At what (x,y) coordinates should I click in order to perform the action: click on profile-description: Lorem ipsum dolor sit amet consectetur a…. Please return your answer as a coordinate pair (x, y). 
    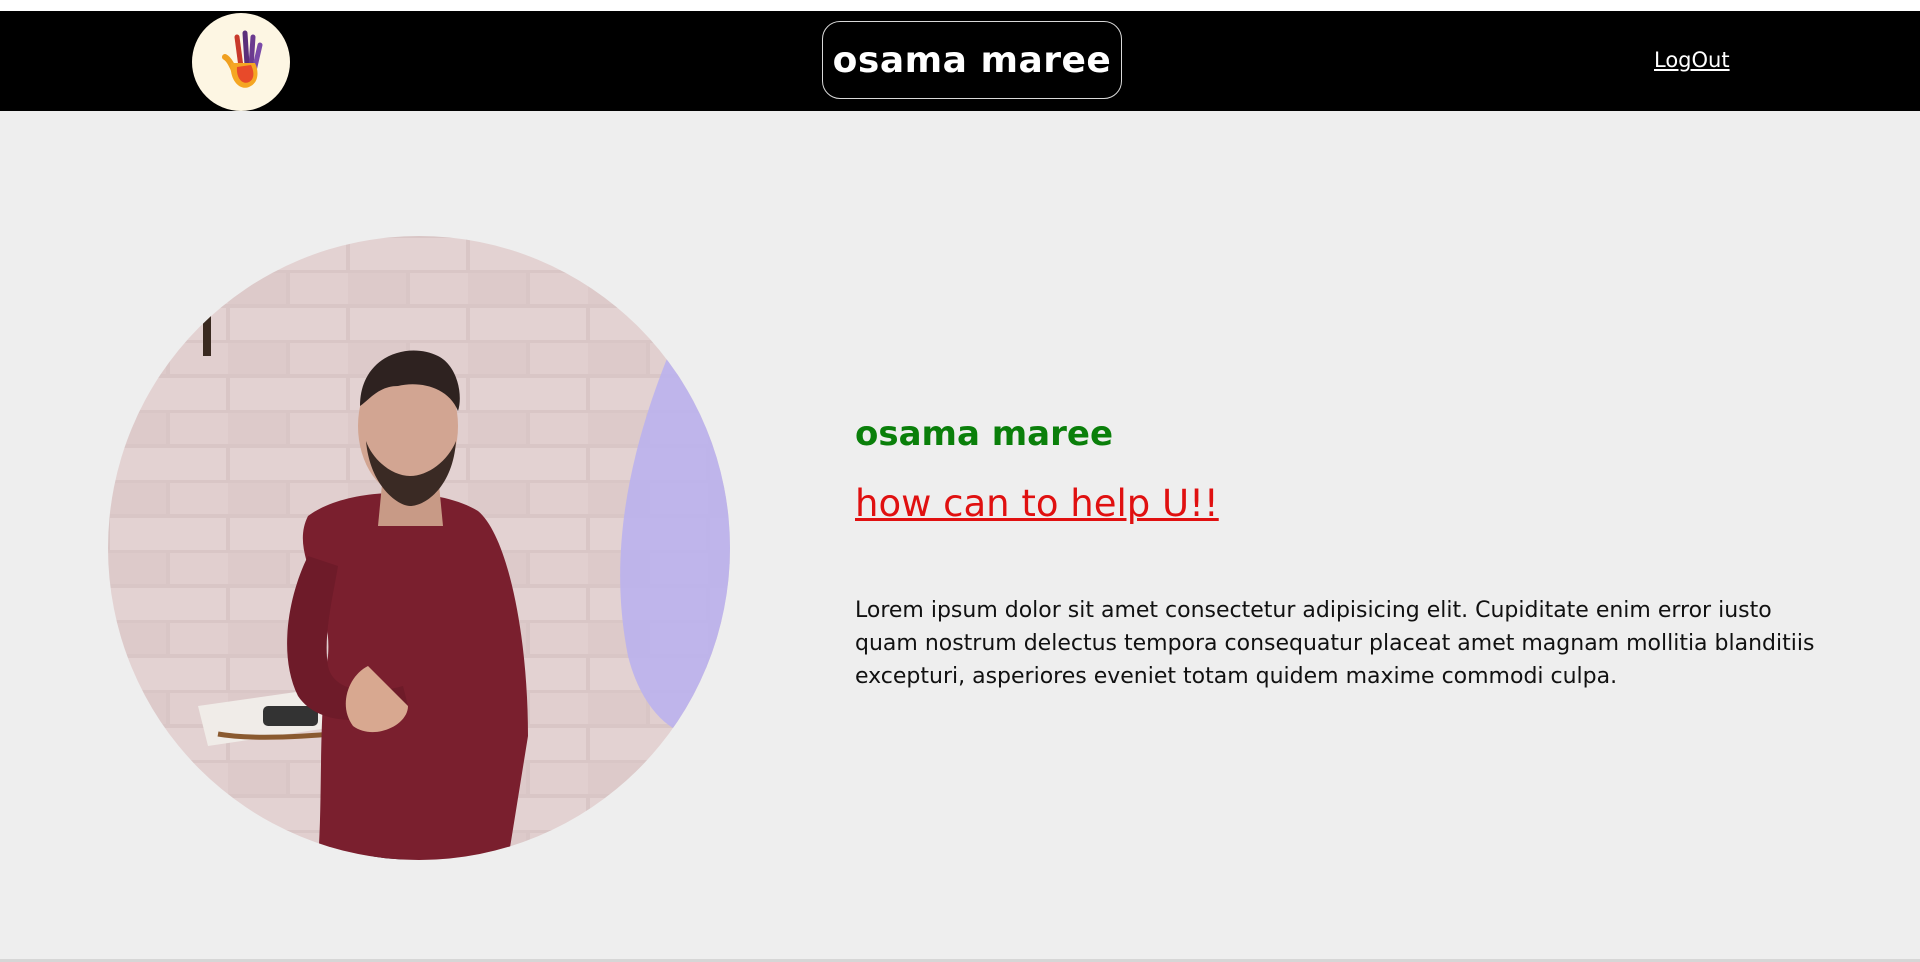
    Looking at the image, I should click on (1335, 643).